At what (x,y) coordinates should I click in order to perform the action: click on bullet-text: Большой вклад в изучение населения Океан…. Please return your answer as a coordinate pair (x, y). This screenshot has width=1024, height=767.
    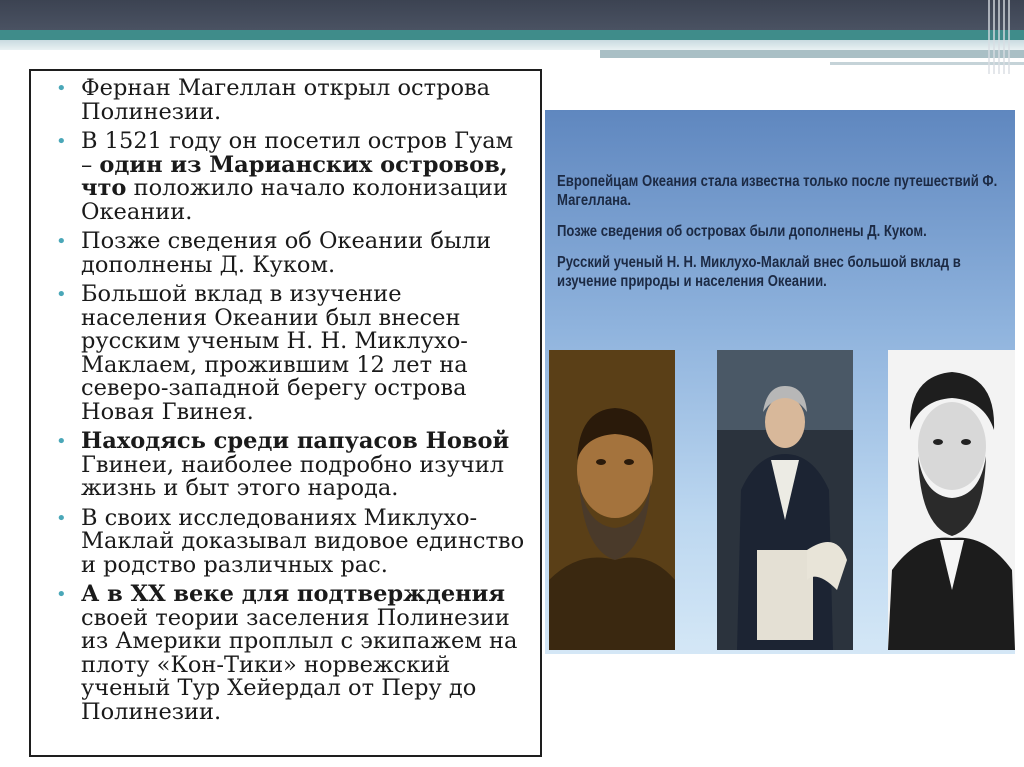
    Looking at the image, I should click on (274, 353).